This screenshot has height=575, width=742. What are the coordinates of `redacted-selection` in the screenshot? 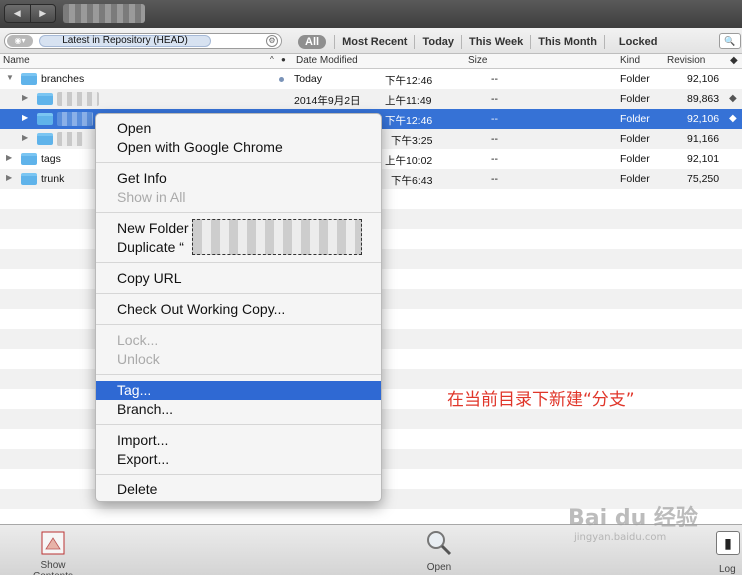 It's located at (277, 237).